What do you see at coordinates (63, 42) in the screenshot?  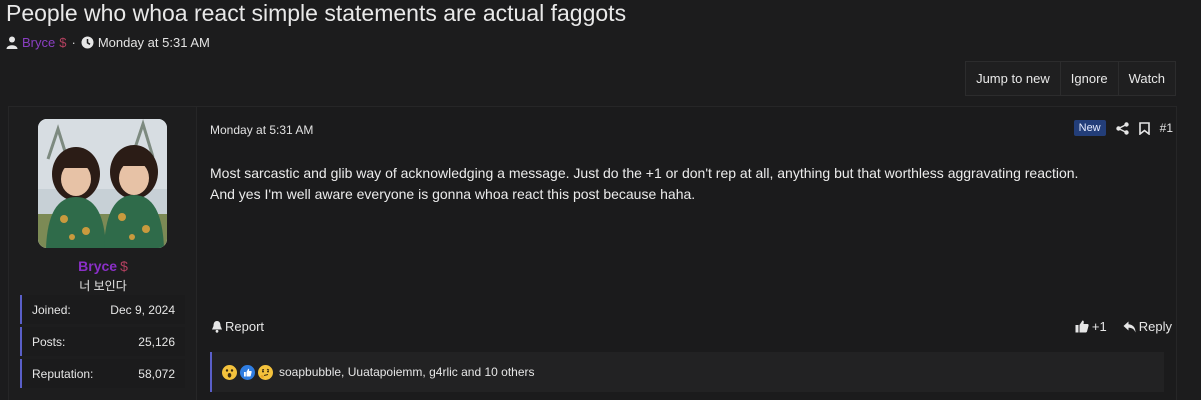 I see `author-badge: $` at bounding box center [63, 42].